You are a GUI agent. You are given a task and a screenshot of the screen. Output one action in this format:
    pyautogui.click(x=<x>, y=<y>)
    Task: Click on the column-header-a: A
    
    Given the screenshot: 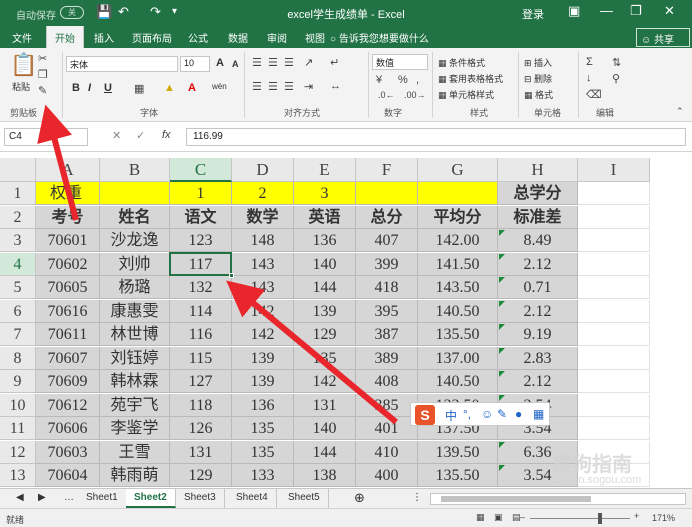 What is the action you would take?
    pyautogui.click(x=68, y=170)
    